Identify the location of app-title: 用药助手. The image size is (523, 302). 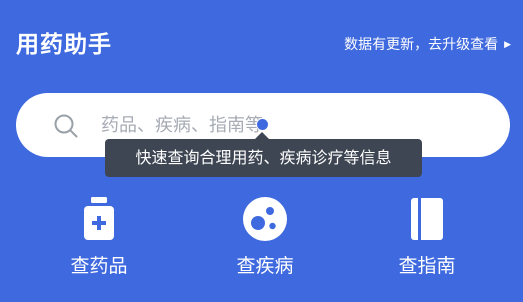
(64, 45).